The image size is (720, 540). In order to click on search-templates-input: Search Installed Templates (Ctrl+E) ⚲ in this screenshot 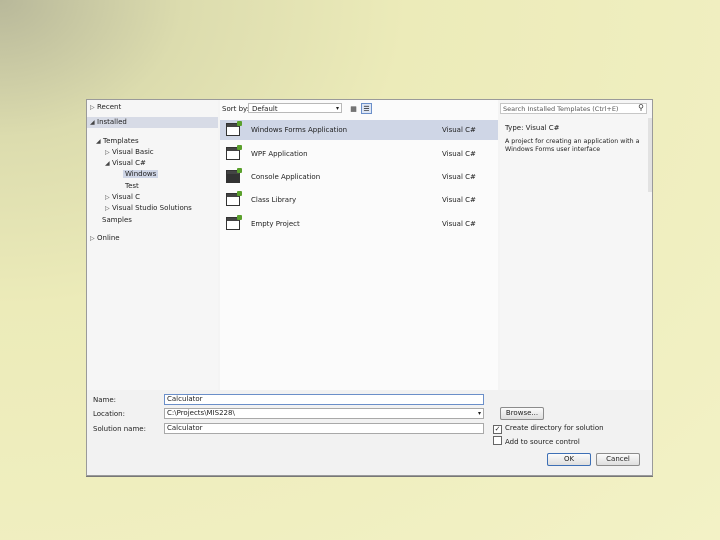, I will do `click(573, 108)`.